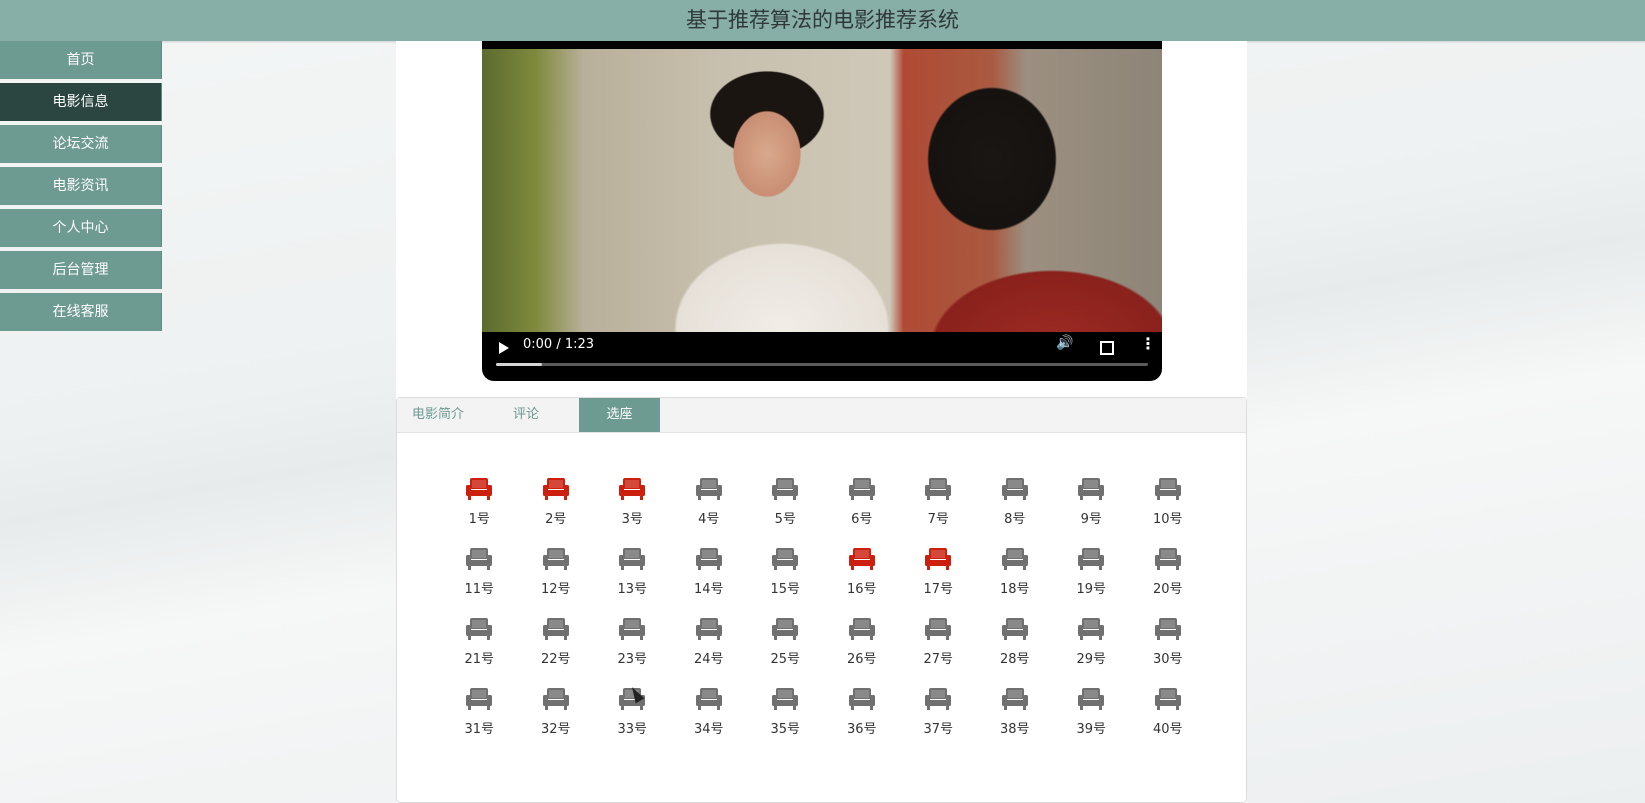 The width and height of the screenshot is (1645, 803). What do you see at coordinates (81, 270) in the screenshot?
I see `sidebar-item-admin: 后台管理` at bounding box center [81, 270].